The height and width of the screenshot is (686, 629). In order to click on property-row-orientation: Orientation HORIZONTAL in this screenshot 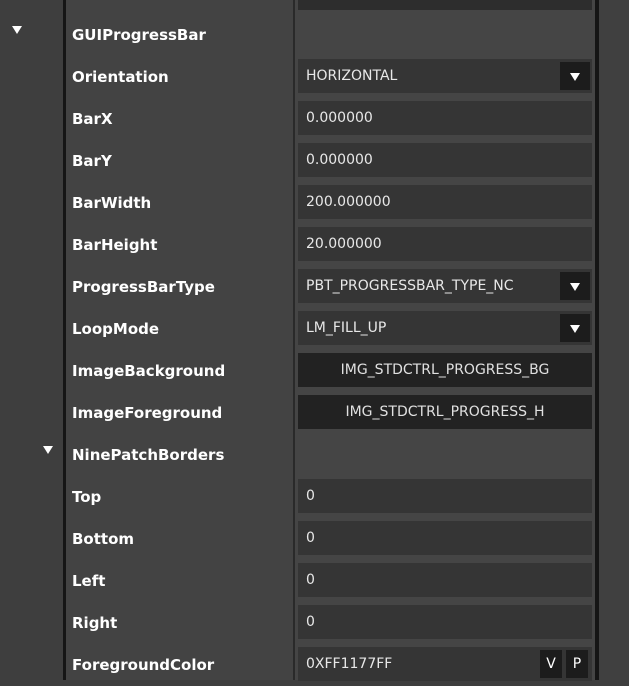, I will do `click(297, 77)`.